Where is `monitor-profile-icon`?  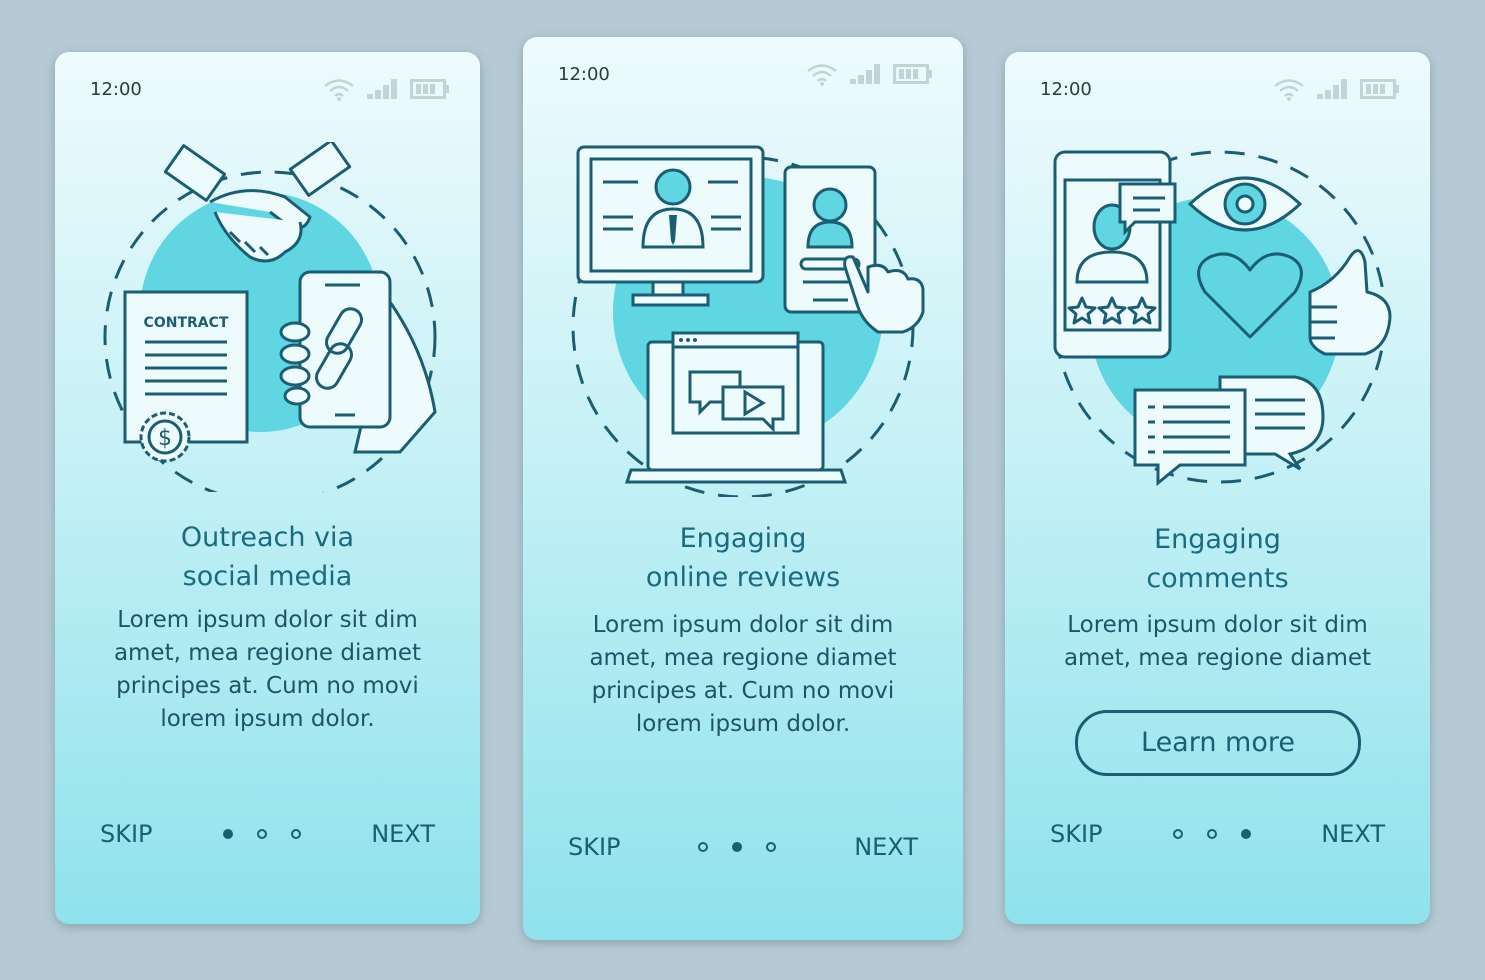 monitor-profile-icon is located at coordinates (670, 226).